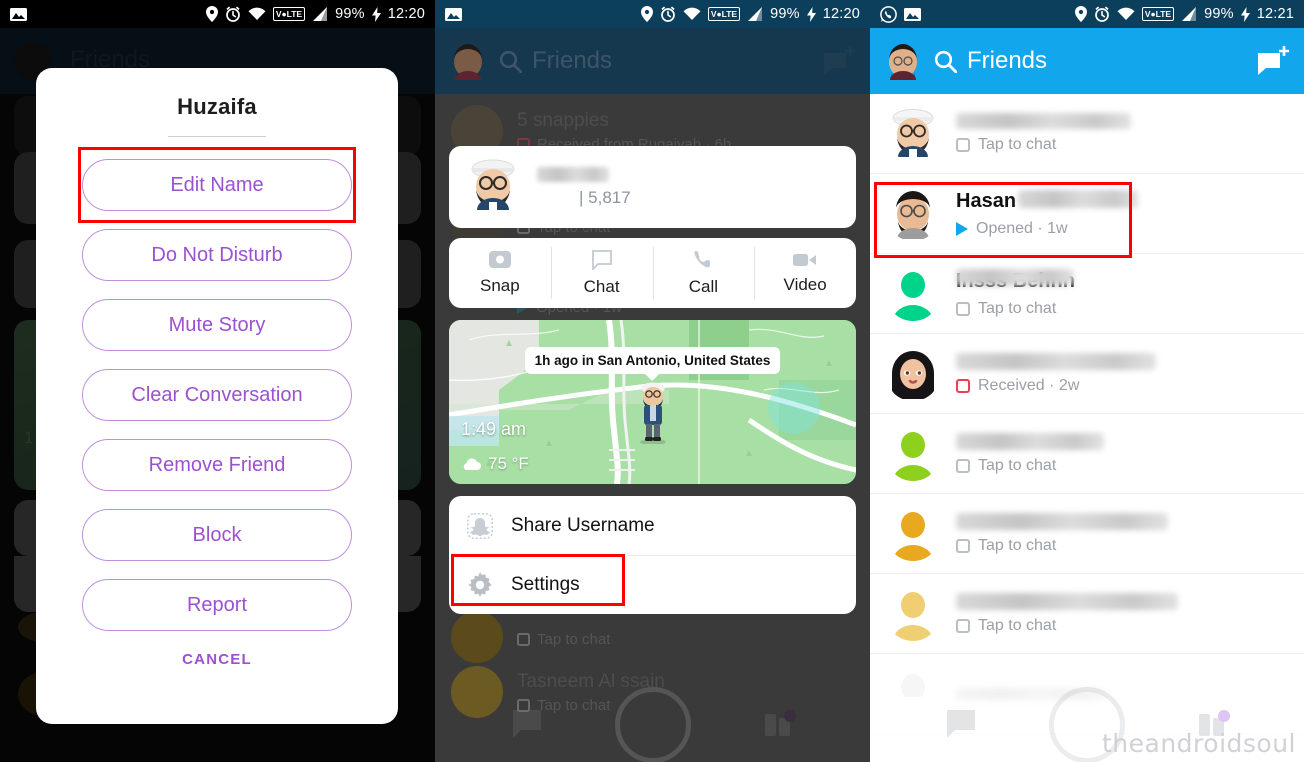 Image resolution: width=1304 pixels, height=762 pixels. What do you see at coordinates (1122, 386) in the screenshot?
I see `list-item-status: Received · 2w` at bounding box center [1122, 386].